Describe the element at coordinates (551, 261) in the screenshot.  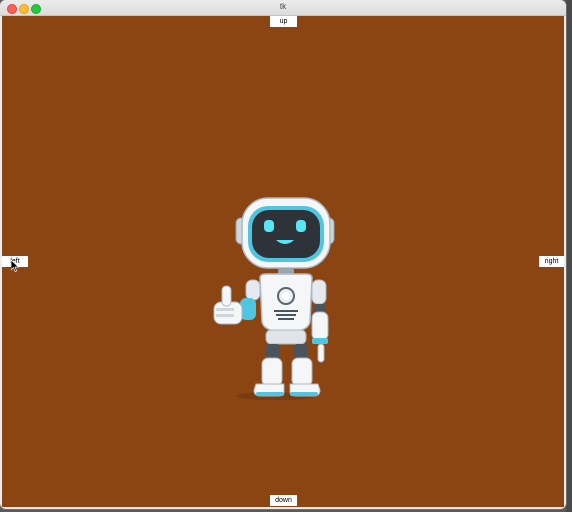
I see `right-button: right` at that location.